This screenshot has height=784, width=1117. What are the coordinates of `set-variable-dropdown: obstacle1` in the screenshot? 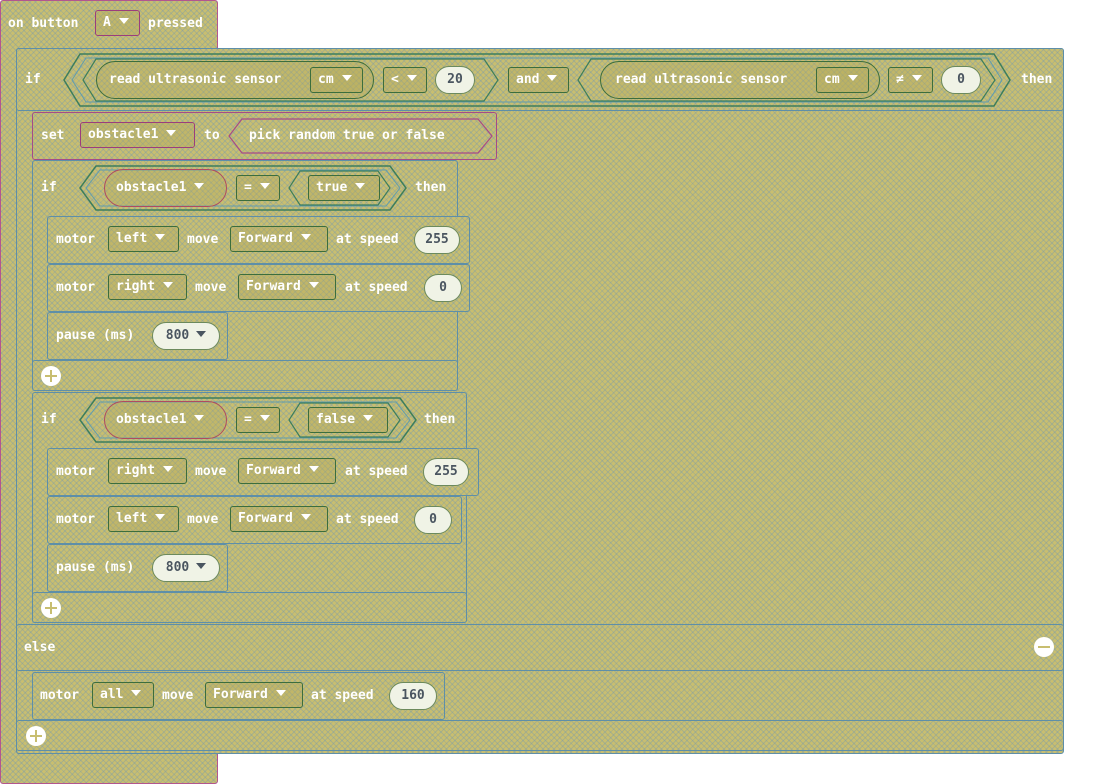 It's located at (137, 135).